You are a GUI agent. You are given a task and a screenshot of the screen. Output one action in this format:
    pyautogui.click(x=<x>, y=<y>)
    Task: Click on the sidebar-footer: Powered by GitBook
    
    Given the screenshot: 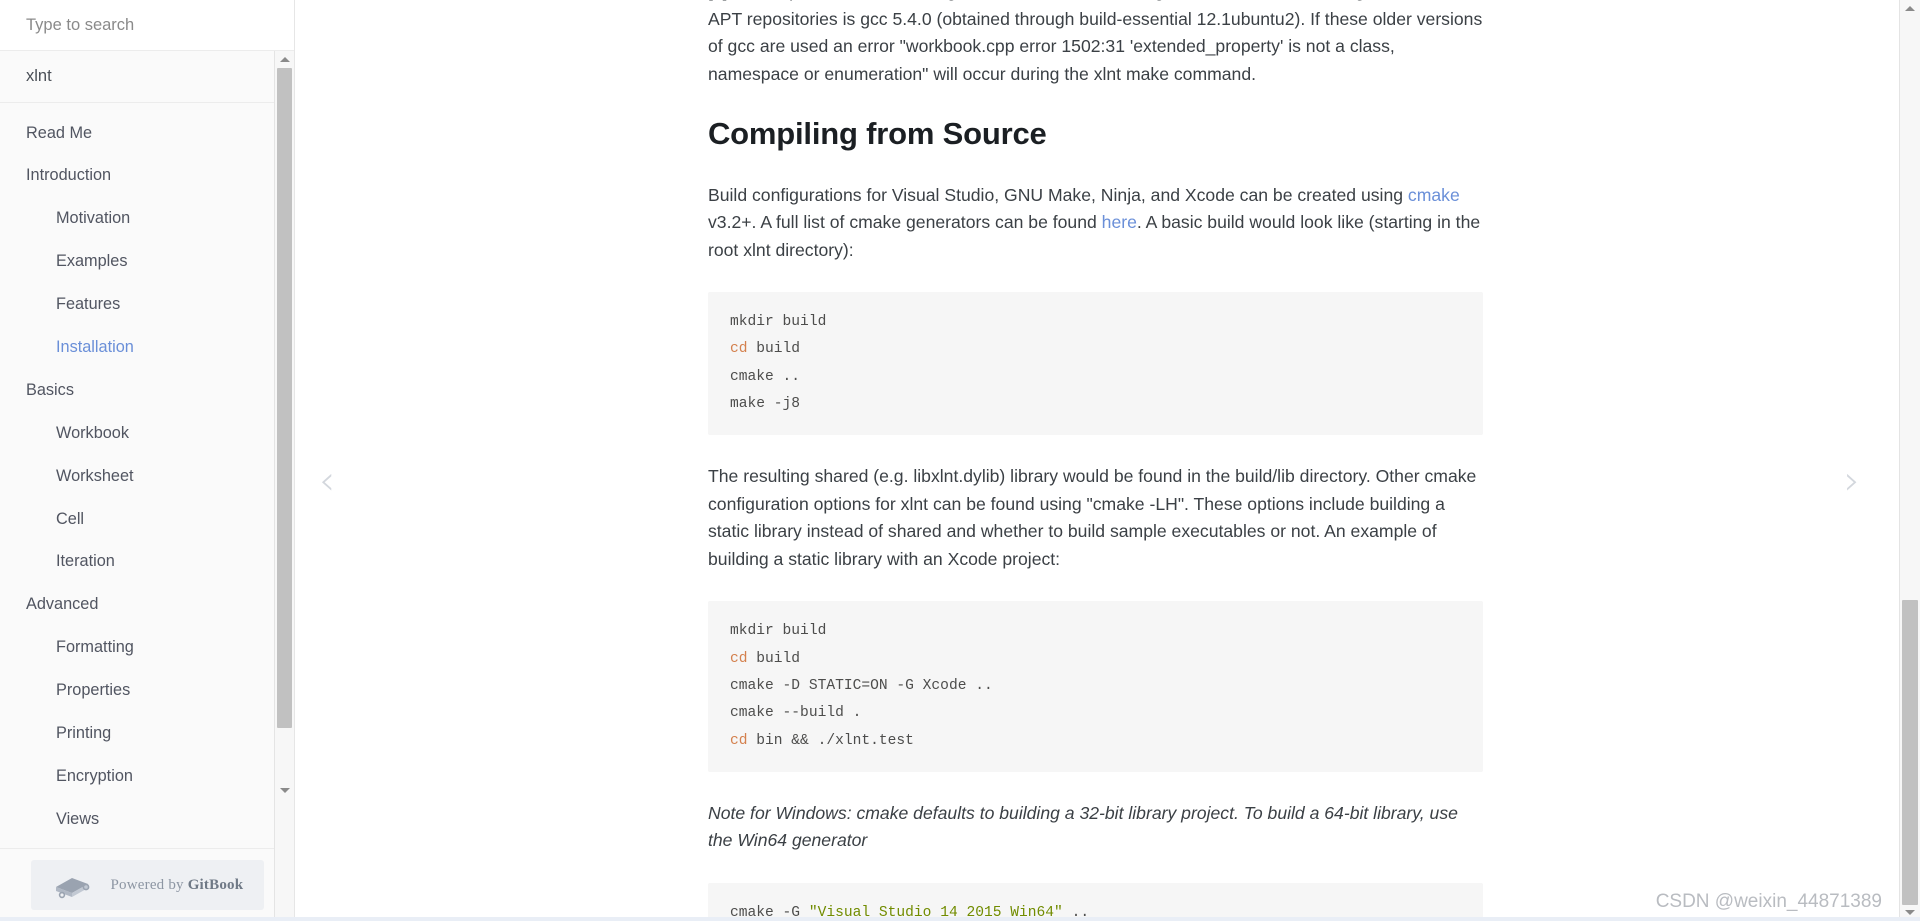 What is the action you would take?
    pyautogui.click(x=147, y=884)
    